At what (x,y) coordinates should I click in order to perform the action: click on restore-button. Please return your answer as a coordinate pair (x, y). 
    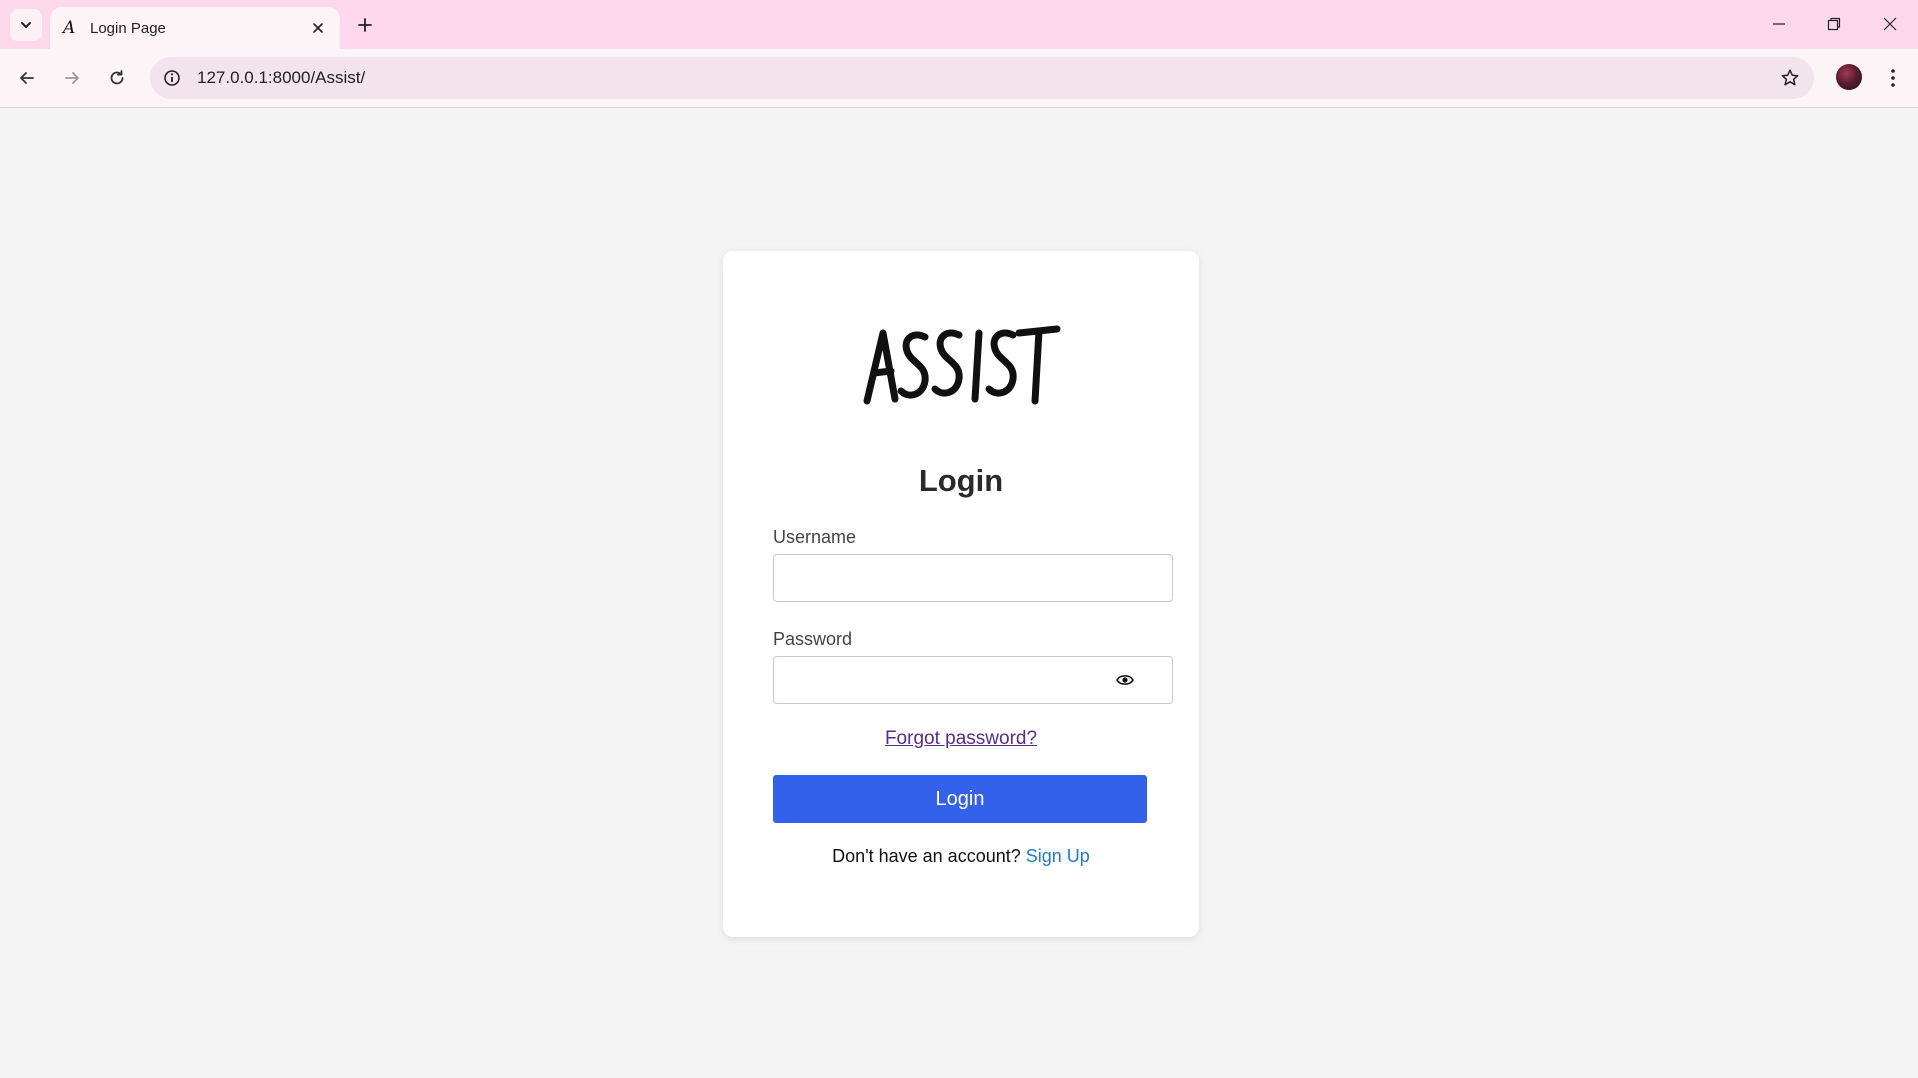
    Looking at the image, I should click on (1834, 24).